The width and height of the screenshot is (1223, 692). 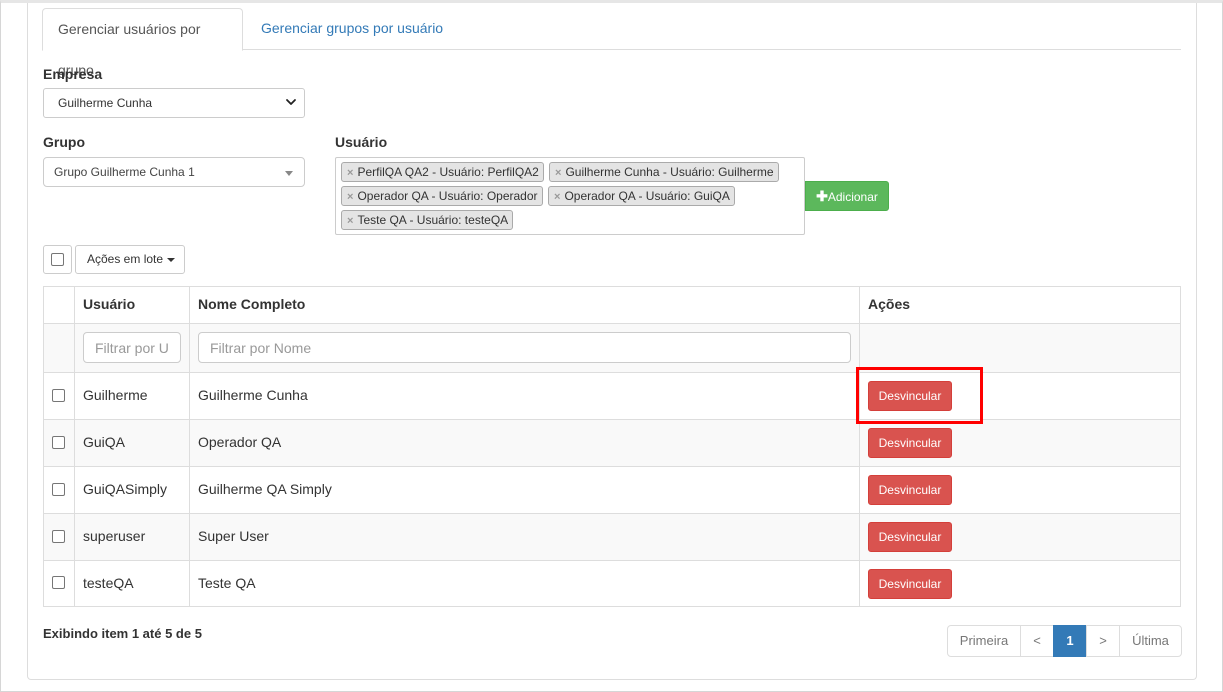 I want to click on cell-usuario: superuser, so click(x=131, y=537).